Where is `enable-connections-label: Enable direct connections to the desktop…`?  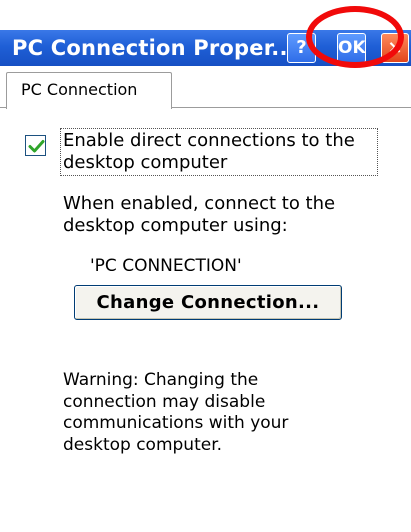
enable-connections-label: Enable direct connections to the desktop… is located at coordinates (219, 152).